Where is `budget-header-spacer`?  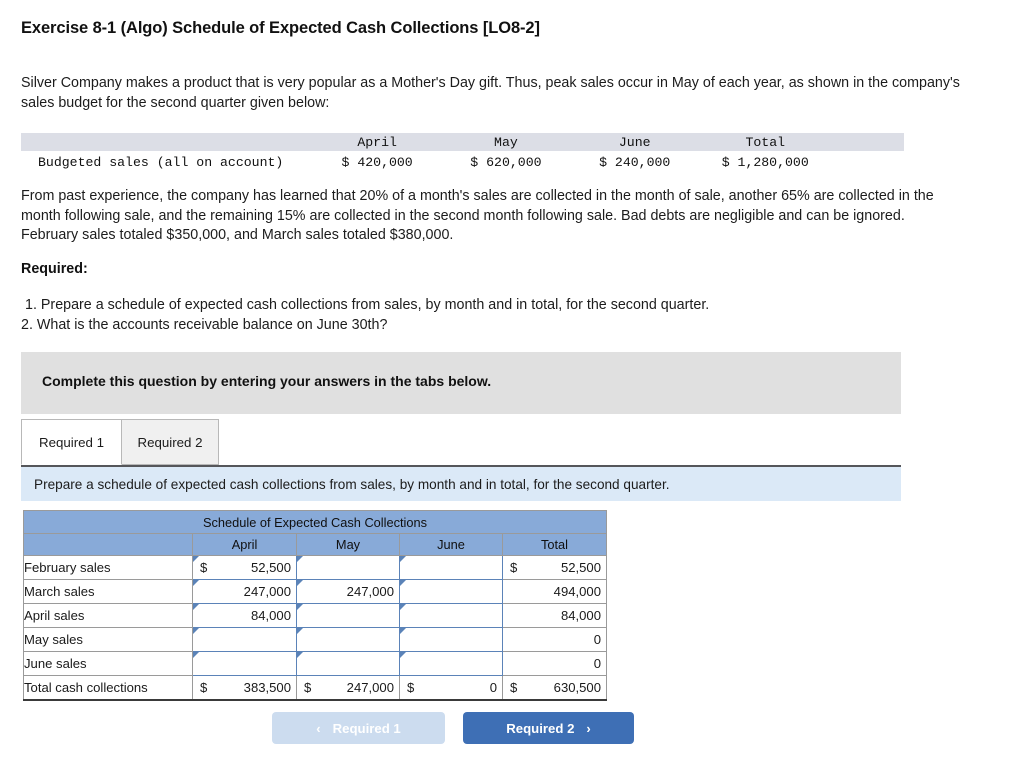
budget-header-spacer is located at coordinates (867, 142).